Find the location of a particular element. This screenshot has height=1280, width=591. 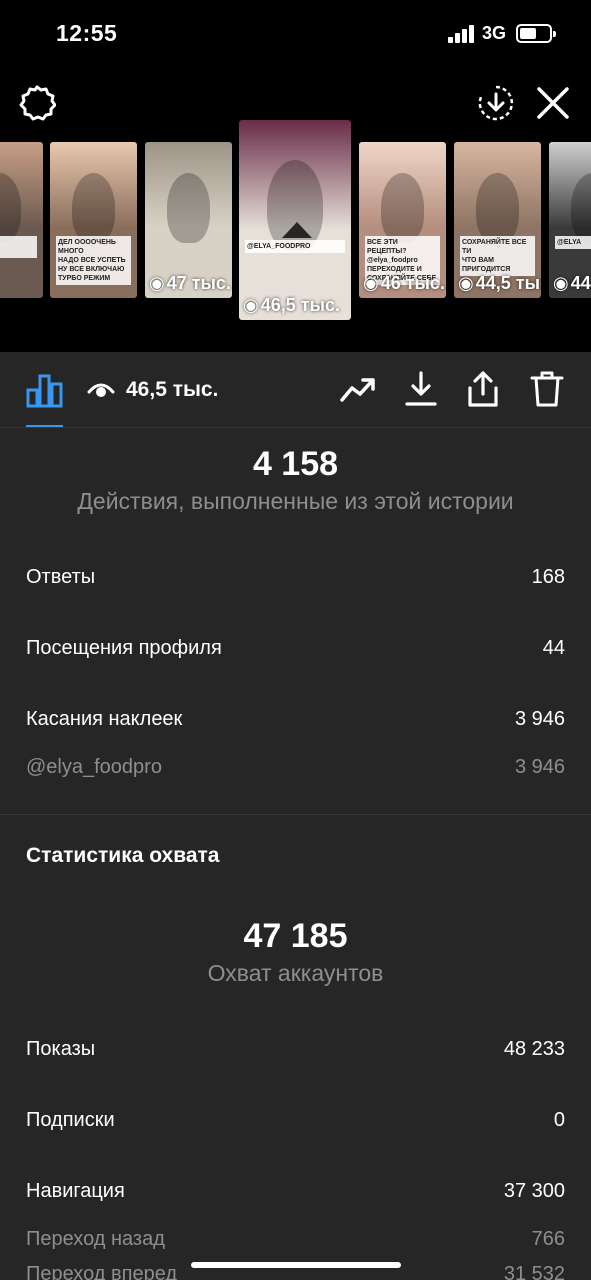

status-time: 12:55 is located at coordinates (87, 33).